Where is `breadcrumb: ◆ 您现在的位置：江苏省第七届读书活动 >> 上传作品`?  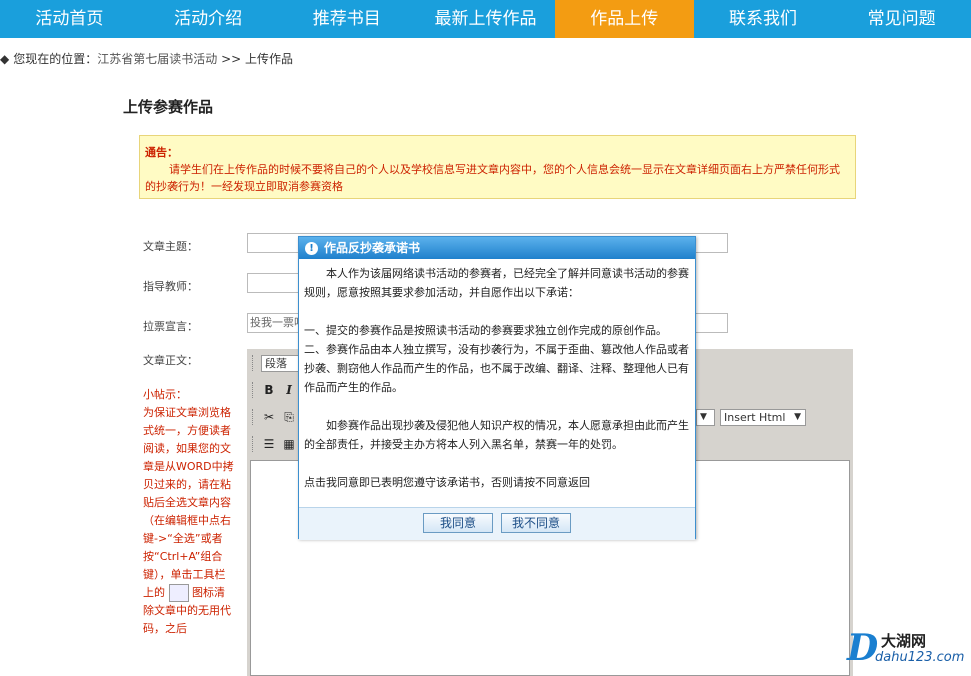 breadcrumb: ◆ 您现在的位置：江苏省第七届读书活动 >> 上传作品 is located at coordinates (146, 58).